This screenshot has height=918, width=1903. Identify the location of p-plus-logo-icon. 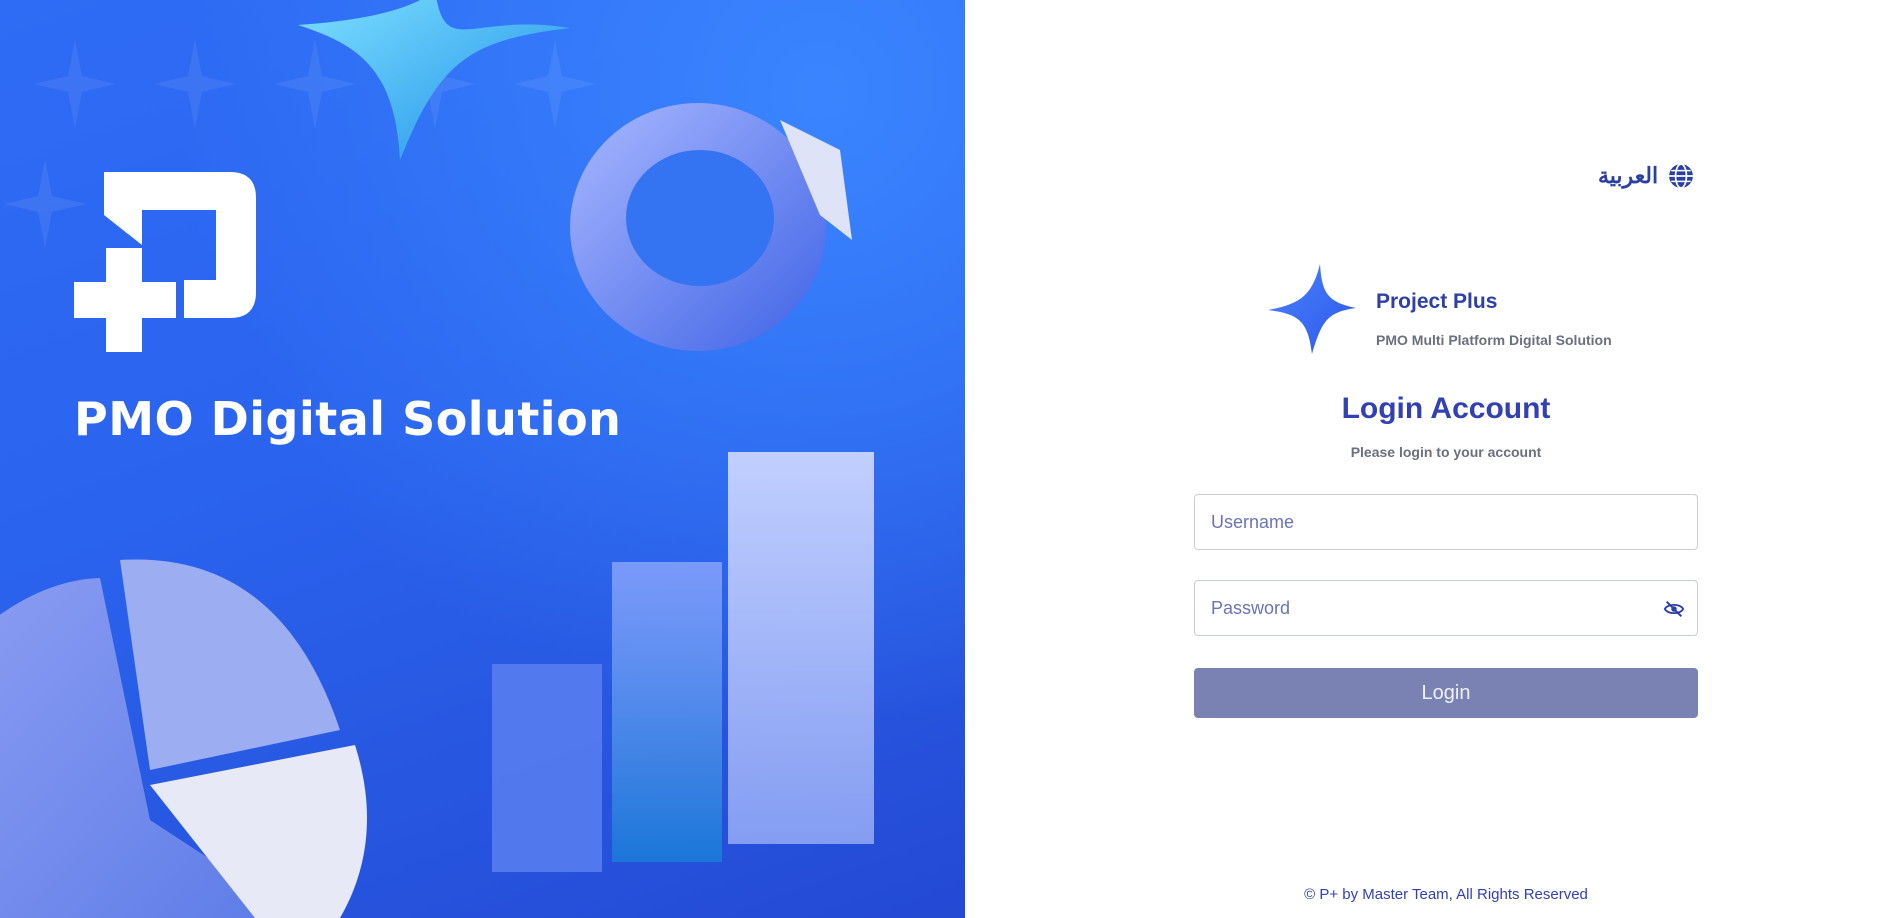
(165, 262).